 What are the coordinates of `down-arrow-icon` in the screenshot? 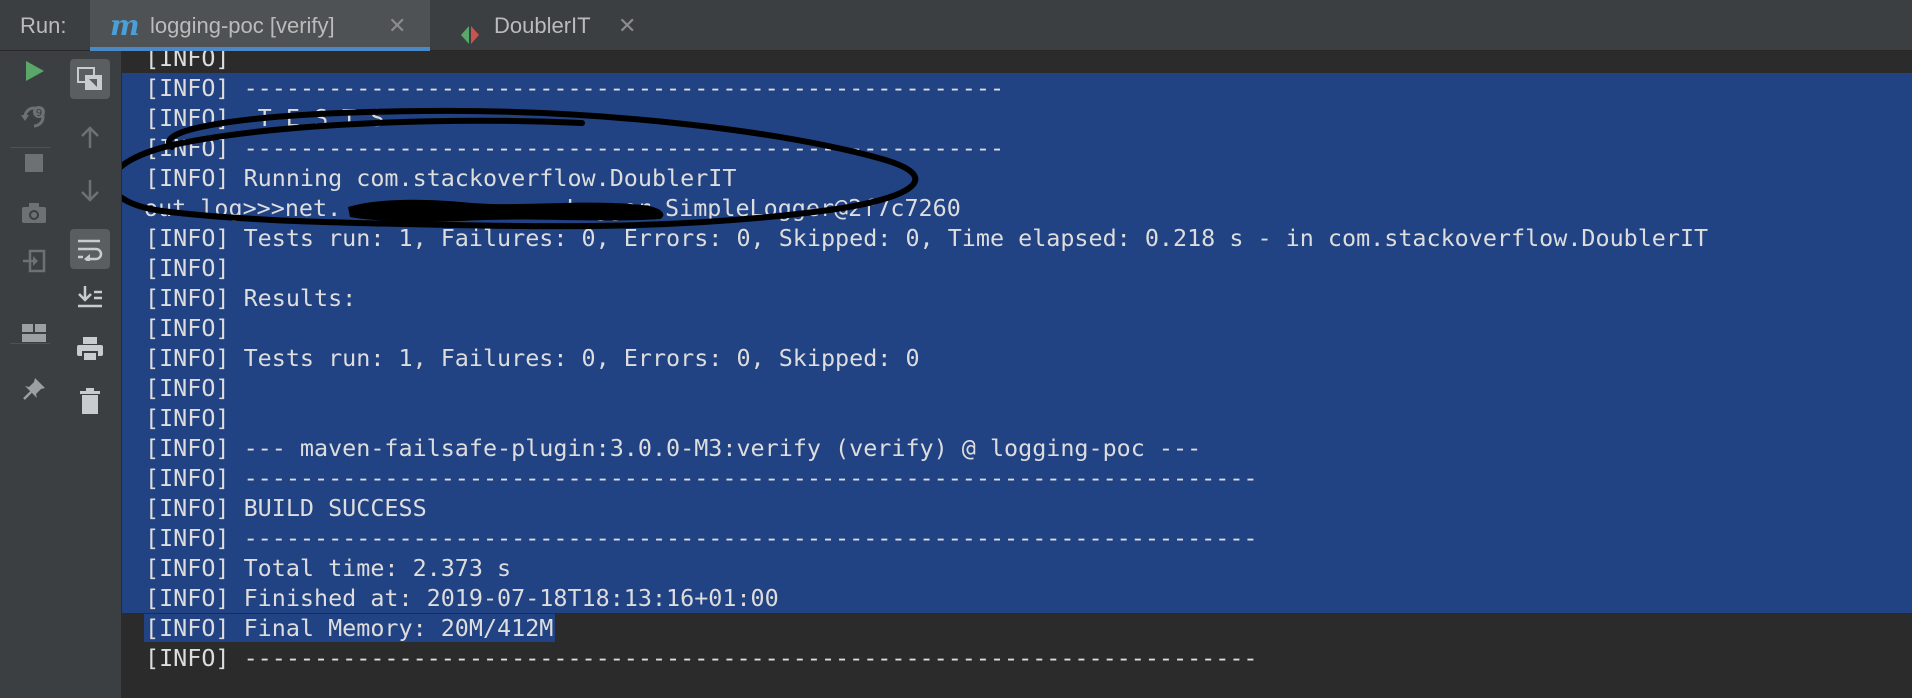 It's located at (90, 191).